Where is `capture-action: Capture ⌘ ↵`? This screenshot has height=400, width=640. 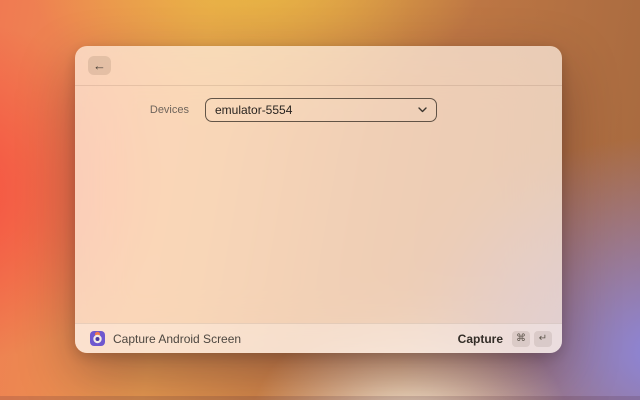 capture-action: Capture ⌘ ↵ is located at coordinates (504, 338).